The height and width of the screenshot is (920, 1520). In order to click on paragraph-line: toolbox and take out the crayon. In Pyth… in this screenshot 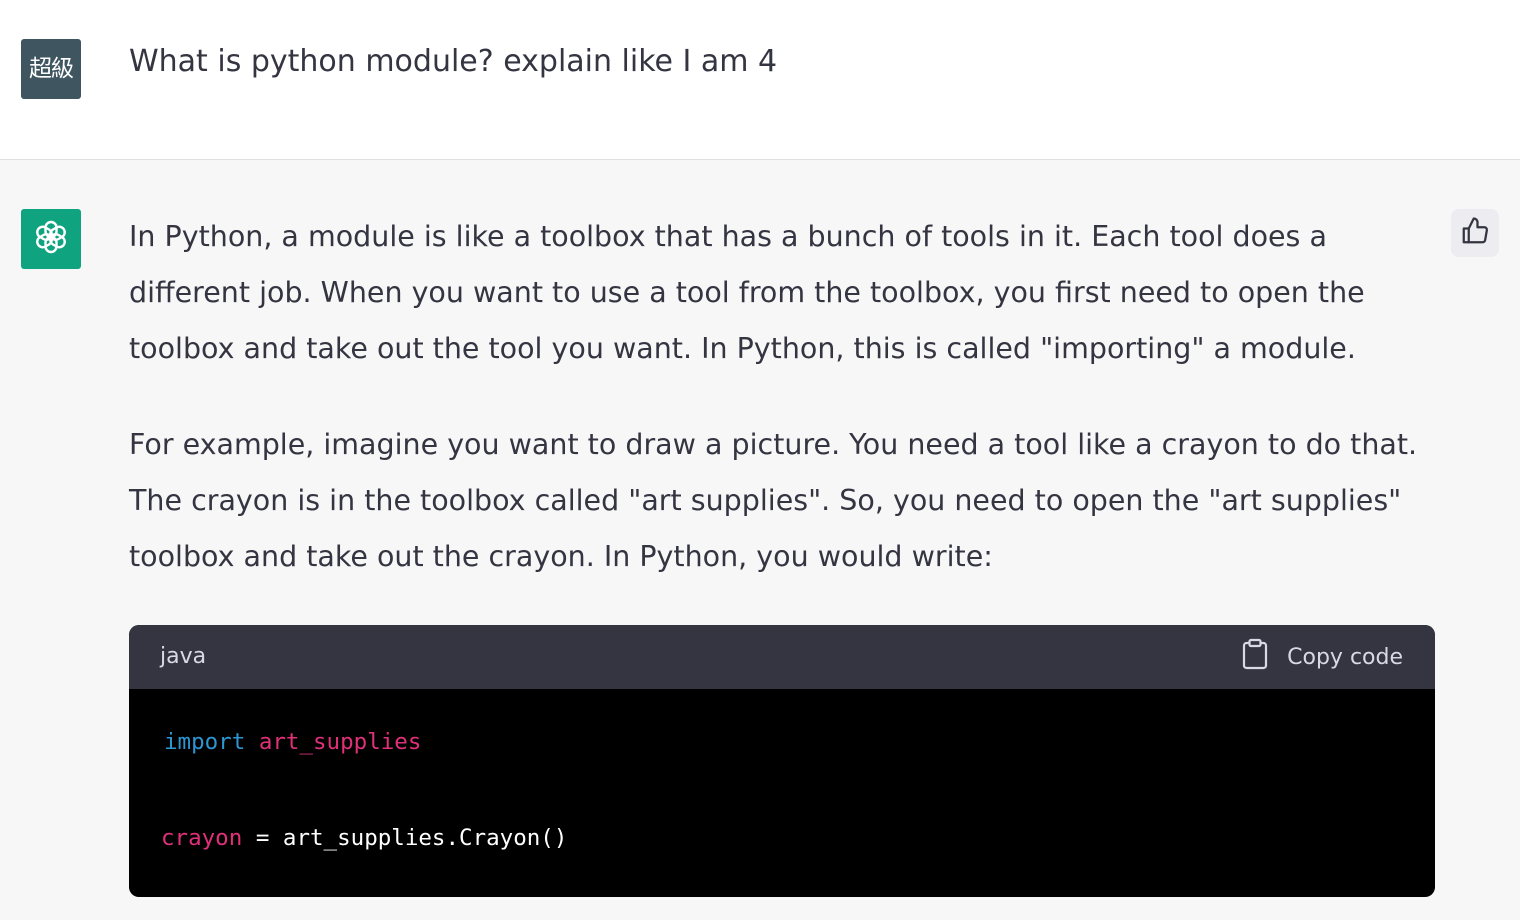, I will do `click(561, 556)`.